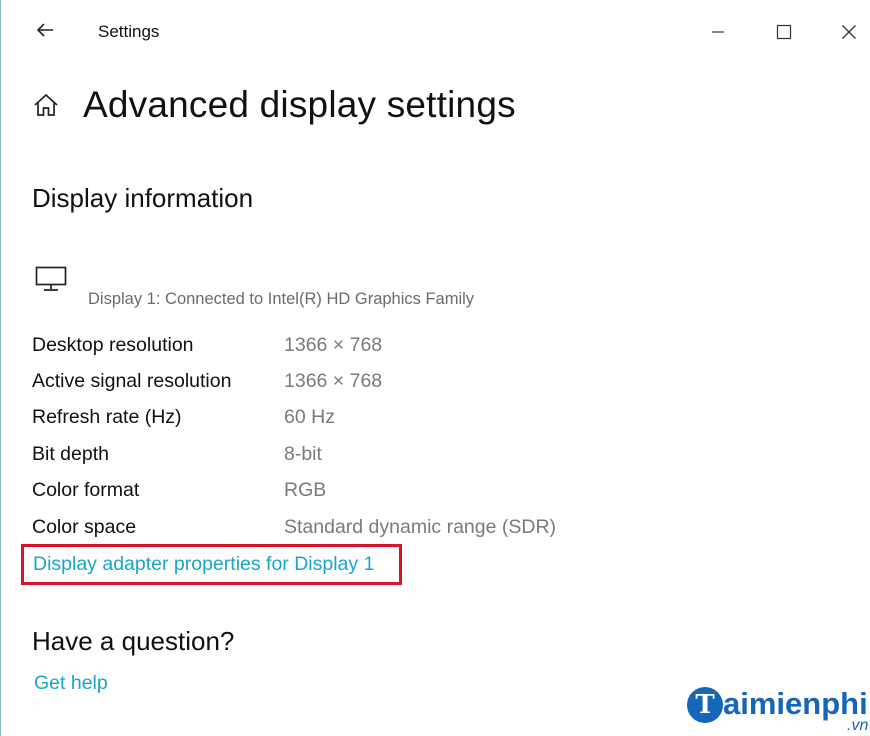  Describe the element at coordinates (432, 456) in the screenshot. I see `info-row-bit-depth: Bit depth 8-bit` at that location.